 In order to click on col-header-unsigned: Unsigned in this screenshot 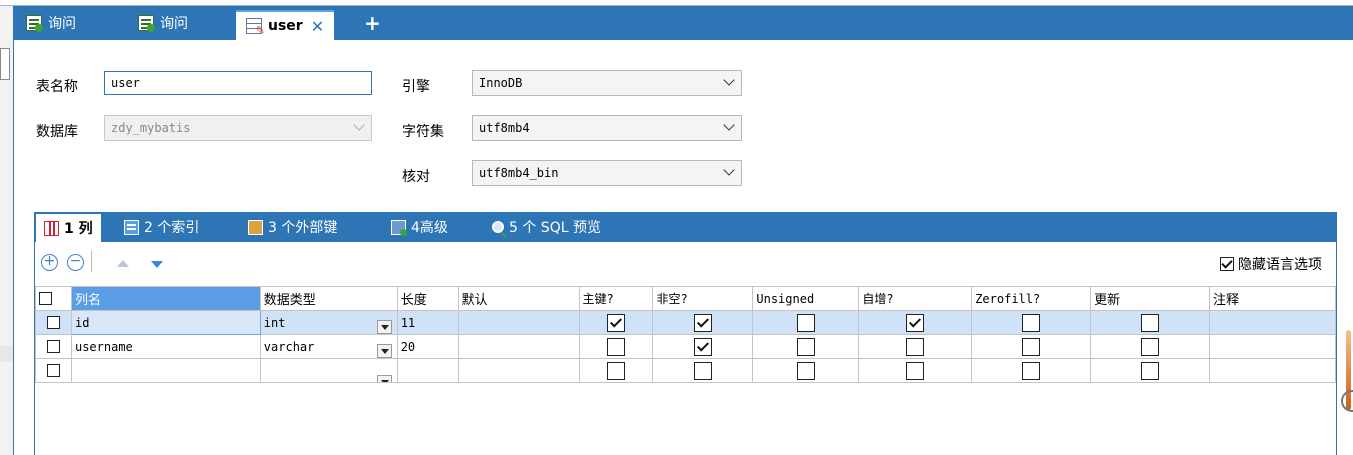, I will do `click(806, 298)`.